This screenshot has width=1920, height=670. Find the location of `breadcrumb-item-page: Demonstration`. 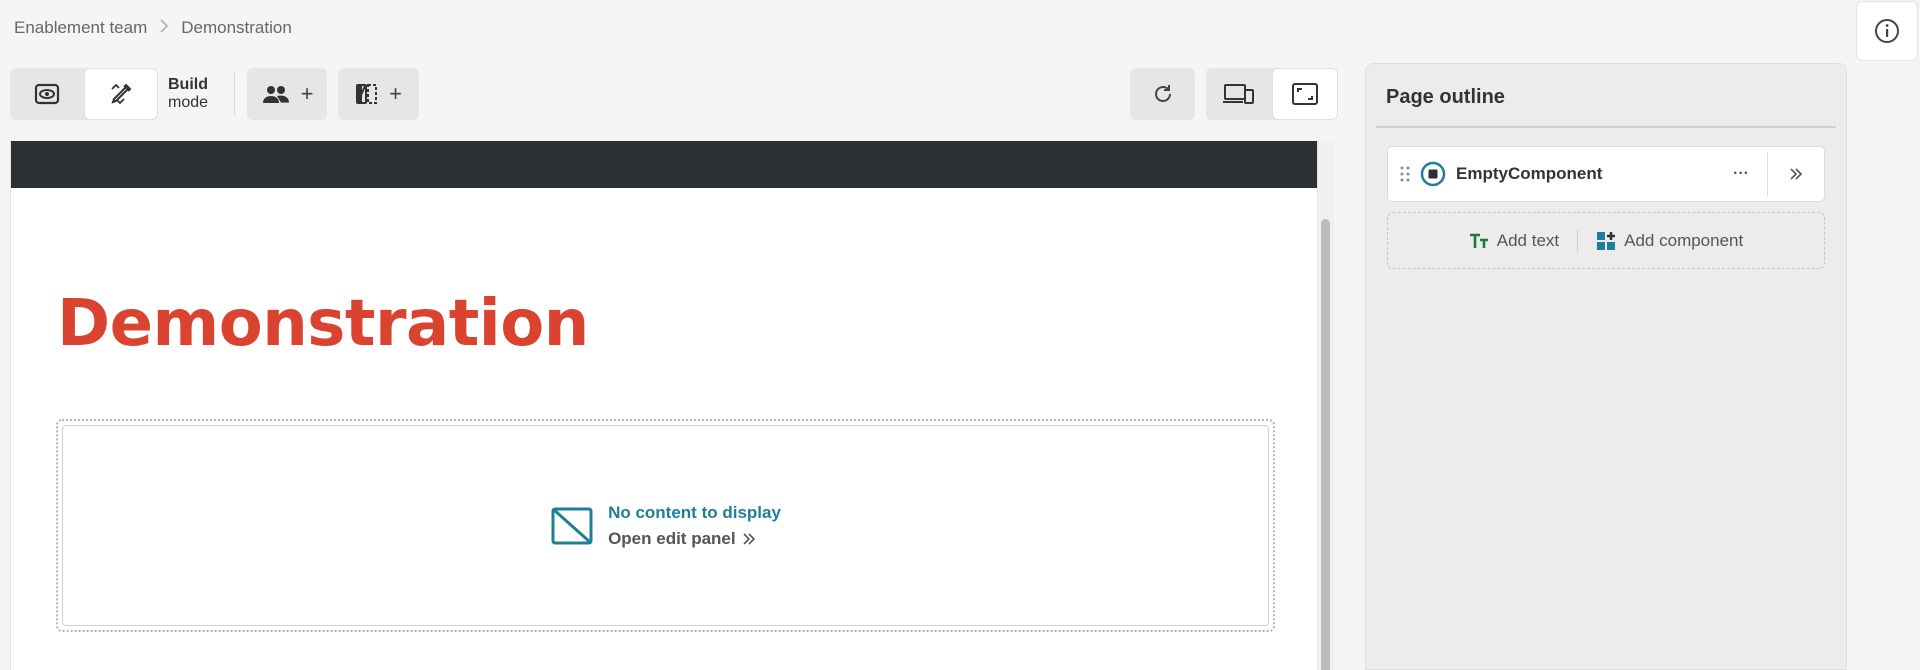

breadcrumb-item-page: Demonstration is located at coordinates (236, 27).